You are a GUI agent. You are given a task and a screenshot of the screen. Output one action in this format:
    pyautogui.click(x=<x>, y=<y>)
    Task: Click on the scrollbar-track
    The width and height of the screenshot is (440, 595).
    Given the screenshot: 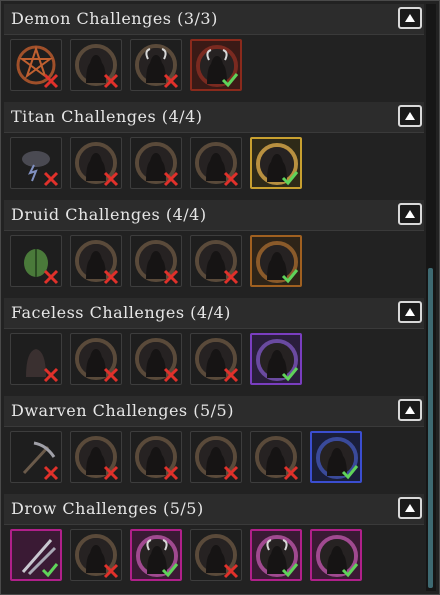 What is the action you would take?
    pyautogui.click(x=431, y=297)
    